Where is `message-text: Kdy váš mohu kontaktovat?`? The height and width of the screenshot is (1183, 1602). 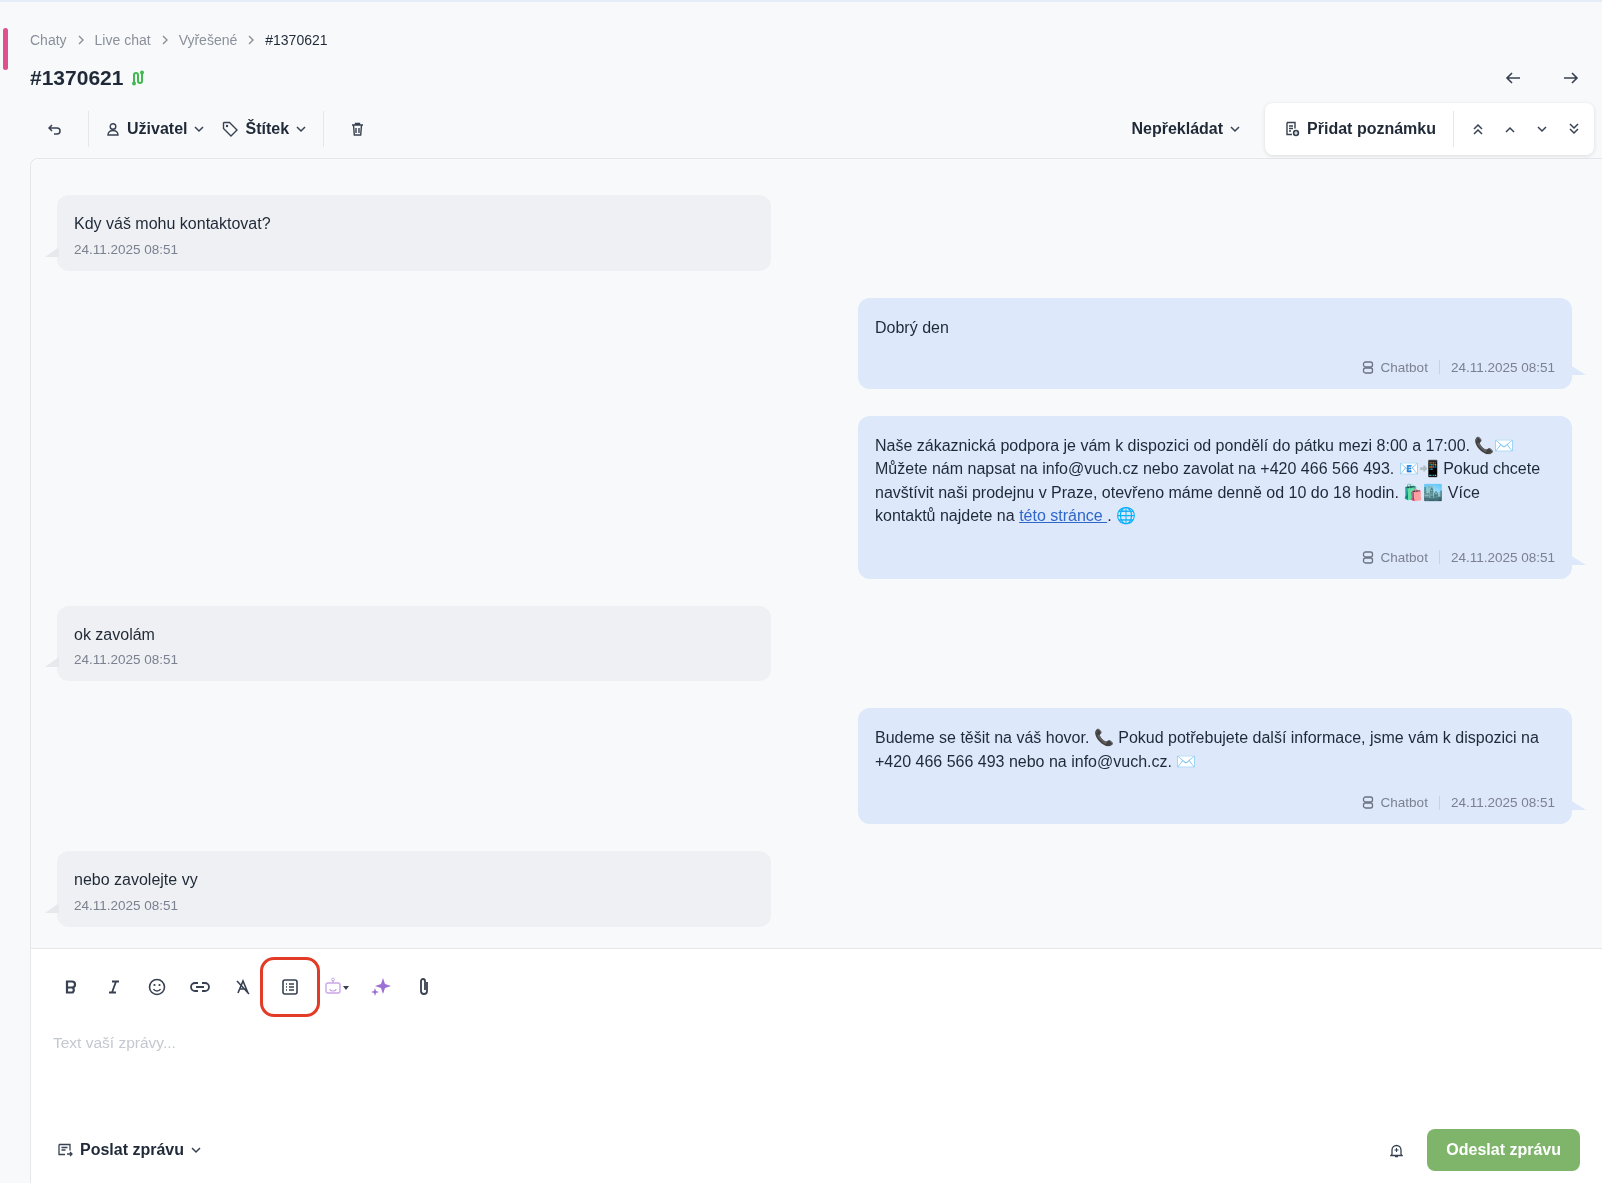
message-text: Kdy váš mohu kontaktovat? is located at coordinates (173, 224).